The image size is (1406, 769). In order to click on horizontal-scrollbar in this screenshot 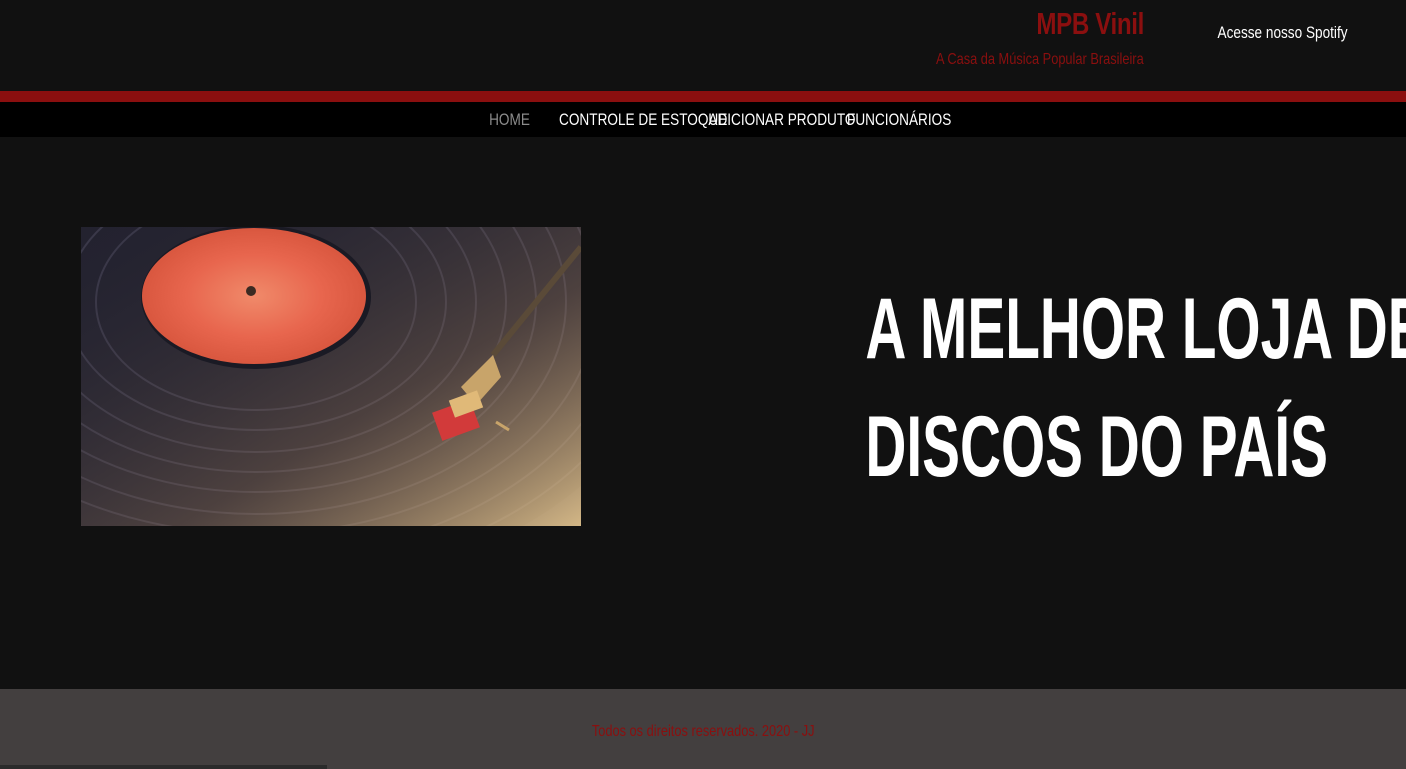, I will do `click(163, 767)`.